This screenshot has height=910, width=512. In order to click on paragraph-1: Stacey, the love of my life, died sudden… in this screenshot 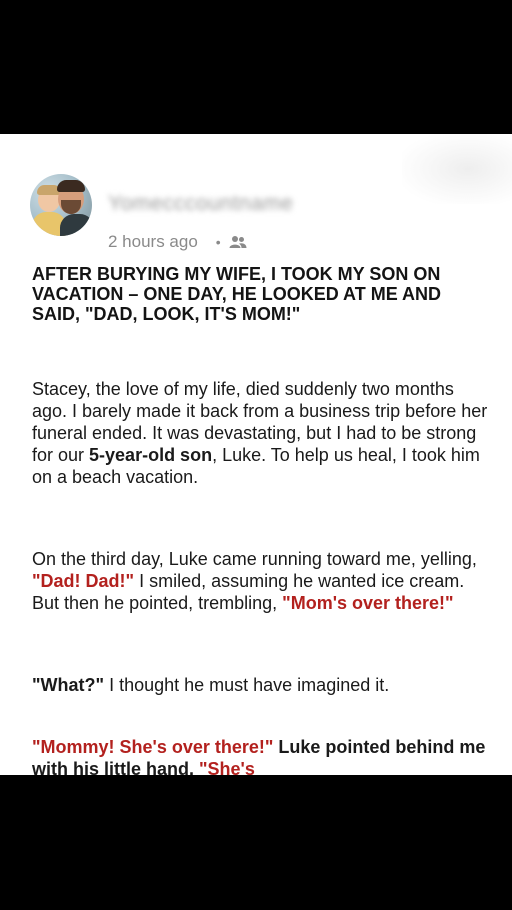, I will do `click(262, 433)`.